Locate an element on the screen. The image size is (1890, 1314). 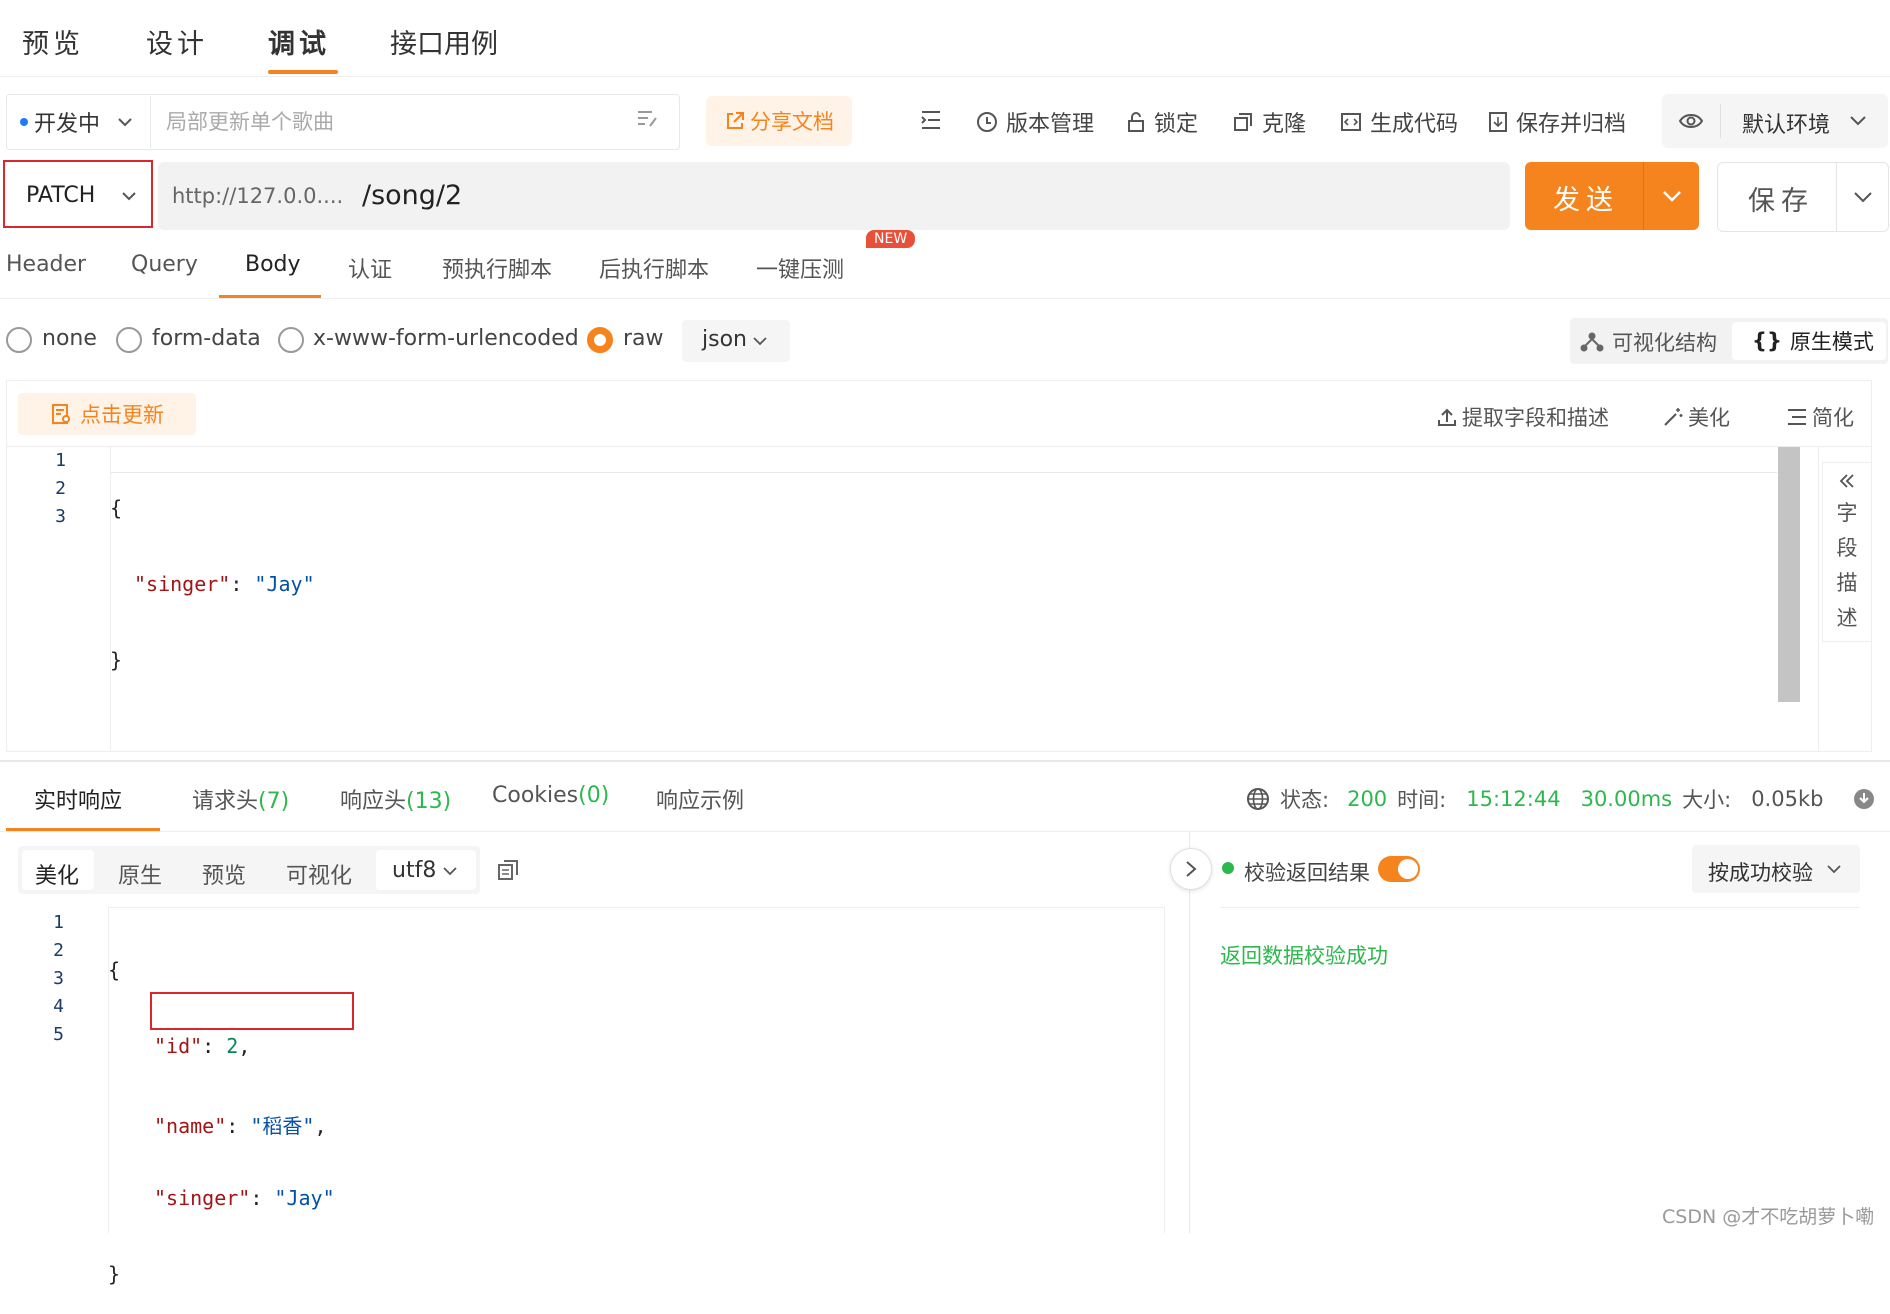
click-update-button: 点击更新 is located at coordinates (107, 414).